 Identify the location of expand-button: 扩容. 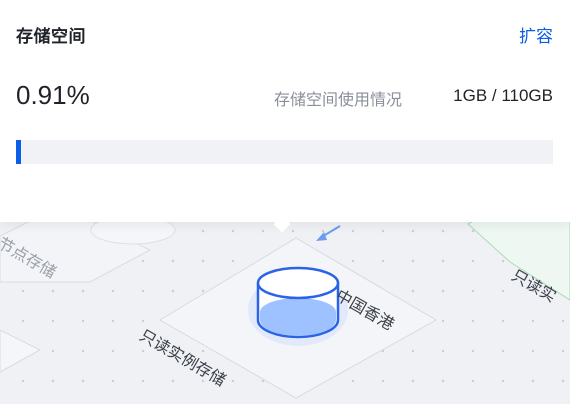
(536, 34).